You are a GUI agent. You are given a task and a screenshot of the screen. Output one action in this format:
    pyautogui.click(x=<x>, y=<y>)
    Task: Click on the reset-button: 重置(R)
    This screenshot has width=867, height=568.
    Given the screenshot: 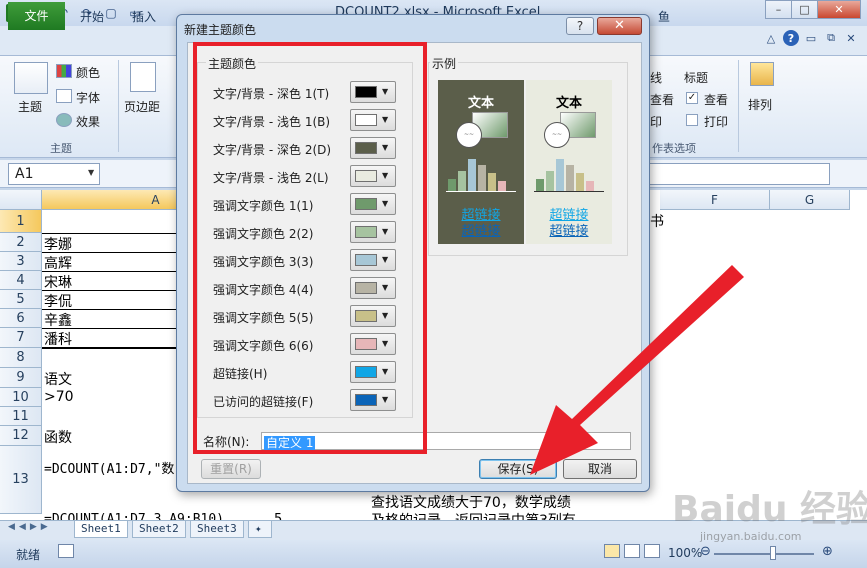 What is the action you would take?
    pyautogui.click(x=231, y=469)
    